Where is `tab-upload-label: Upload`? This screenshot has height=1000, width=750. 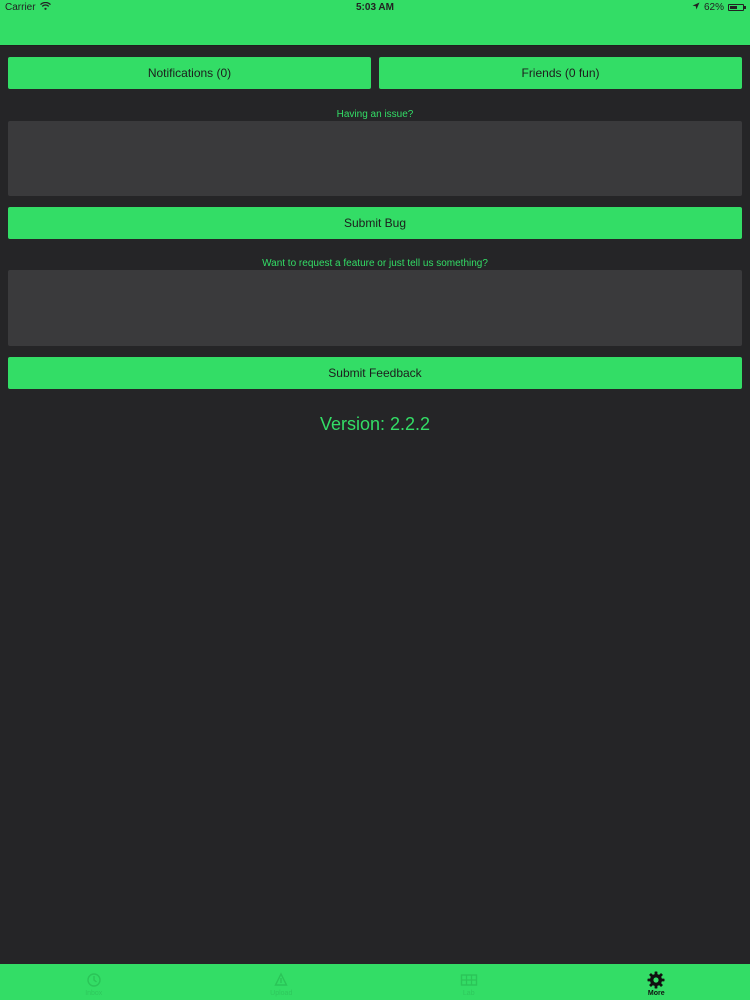
tab-upload-label: Upload is located at coordinates (281, 993).